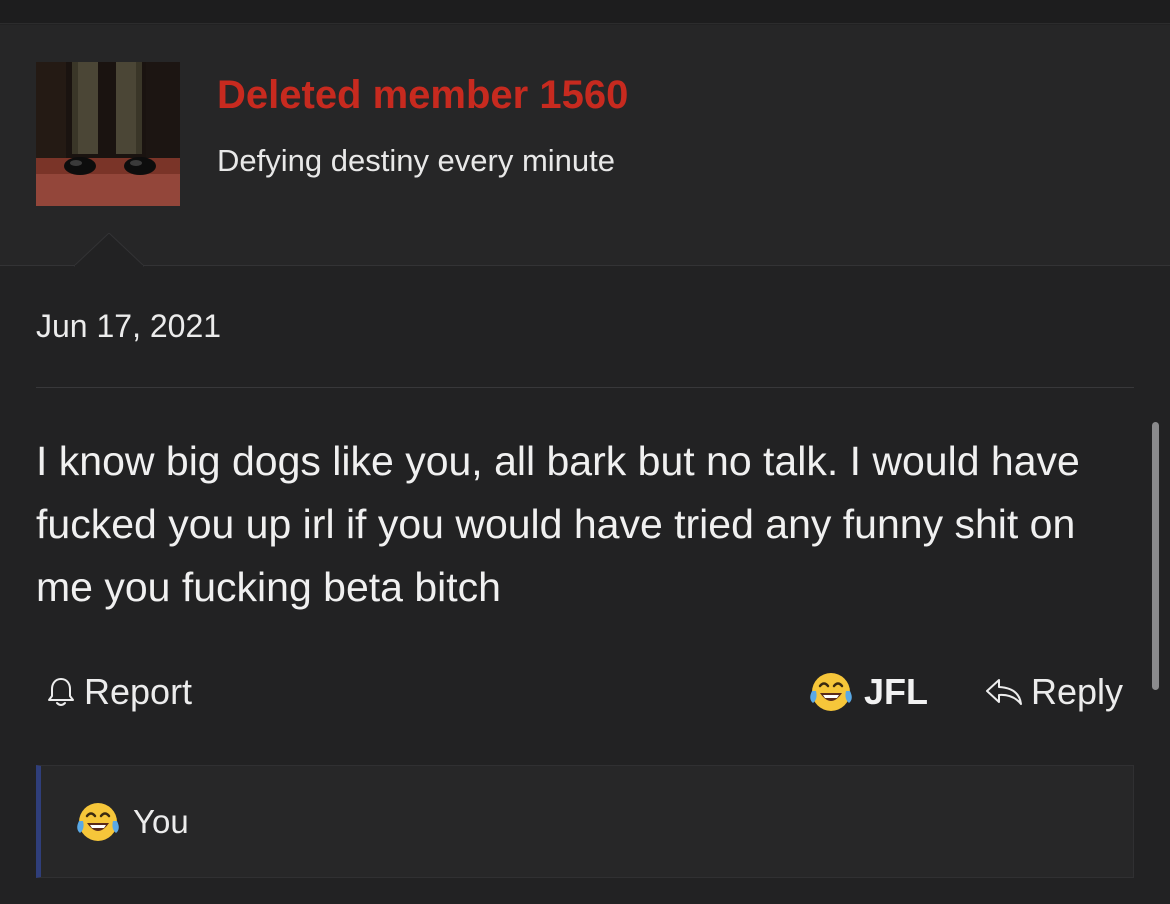 This screenshot has height=904, width=1170. I want to click on user-title: Defying destiny every minute, so click(416, 160).